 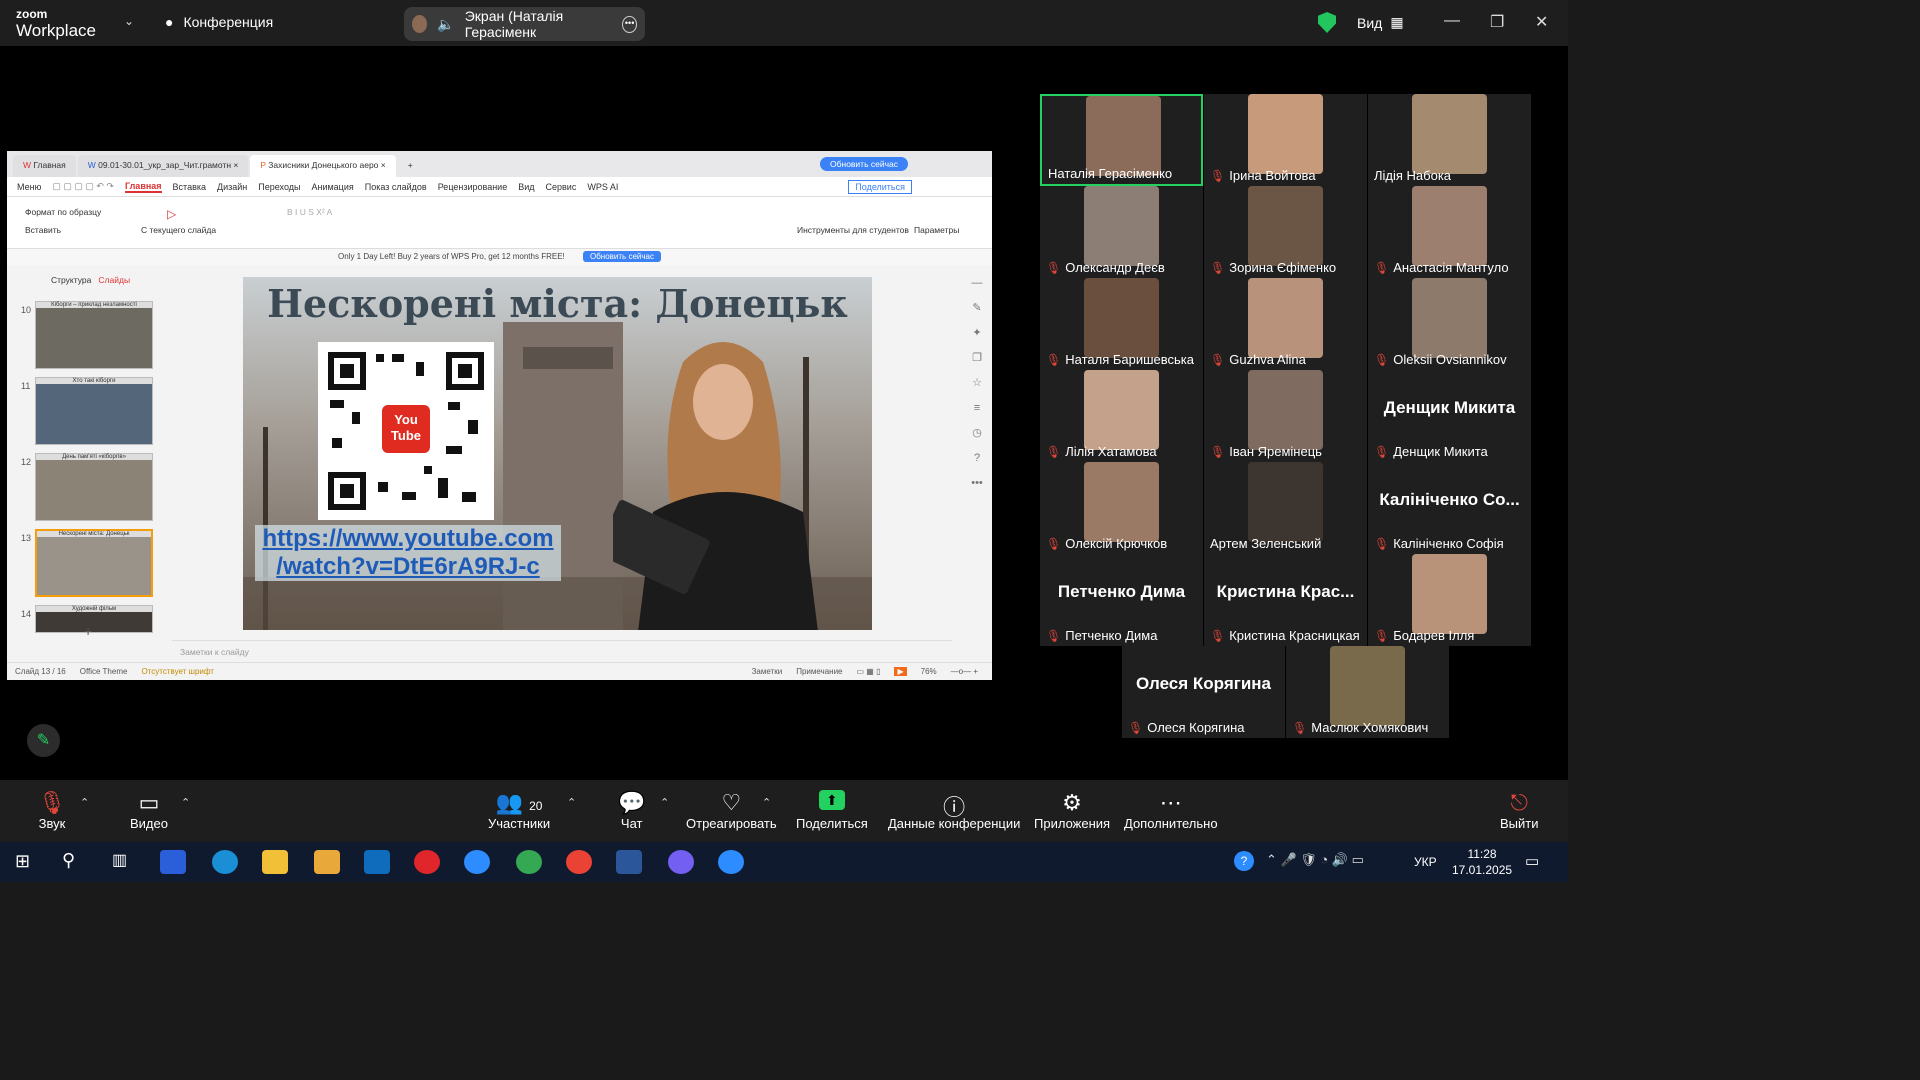 I want to click on update-button: Обновить сейчас, so click(x=864, y=164).